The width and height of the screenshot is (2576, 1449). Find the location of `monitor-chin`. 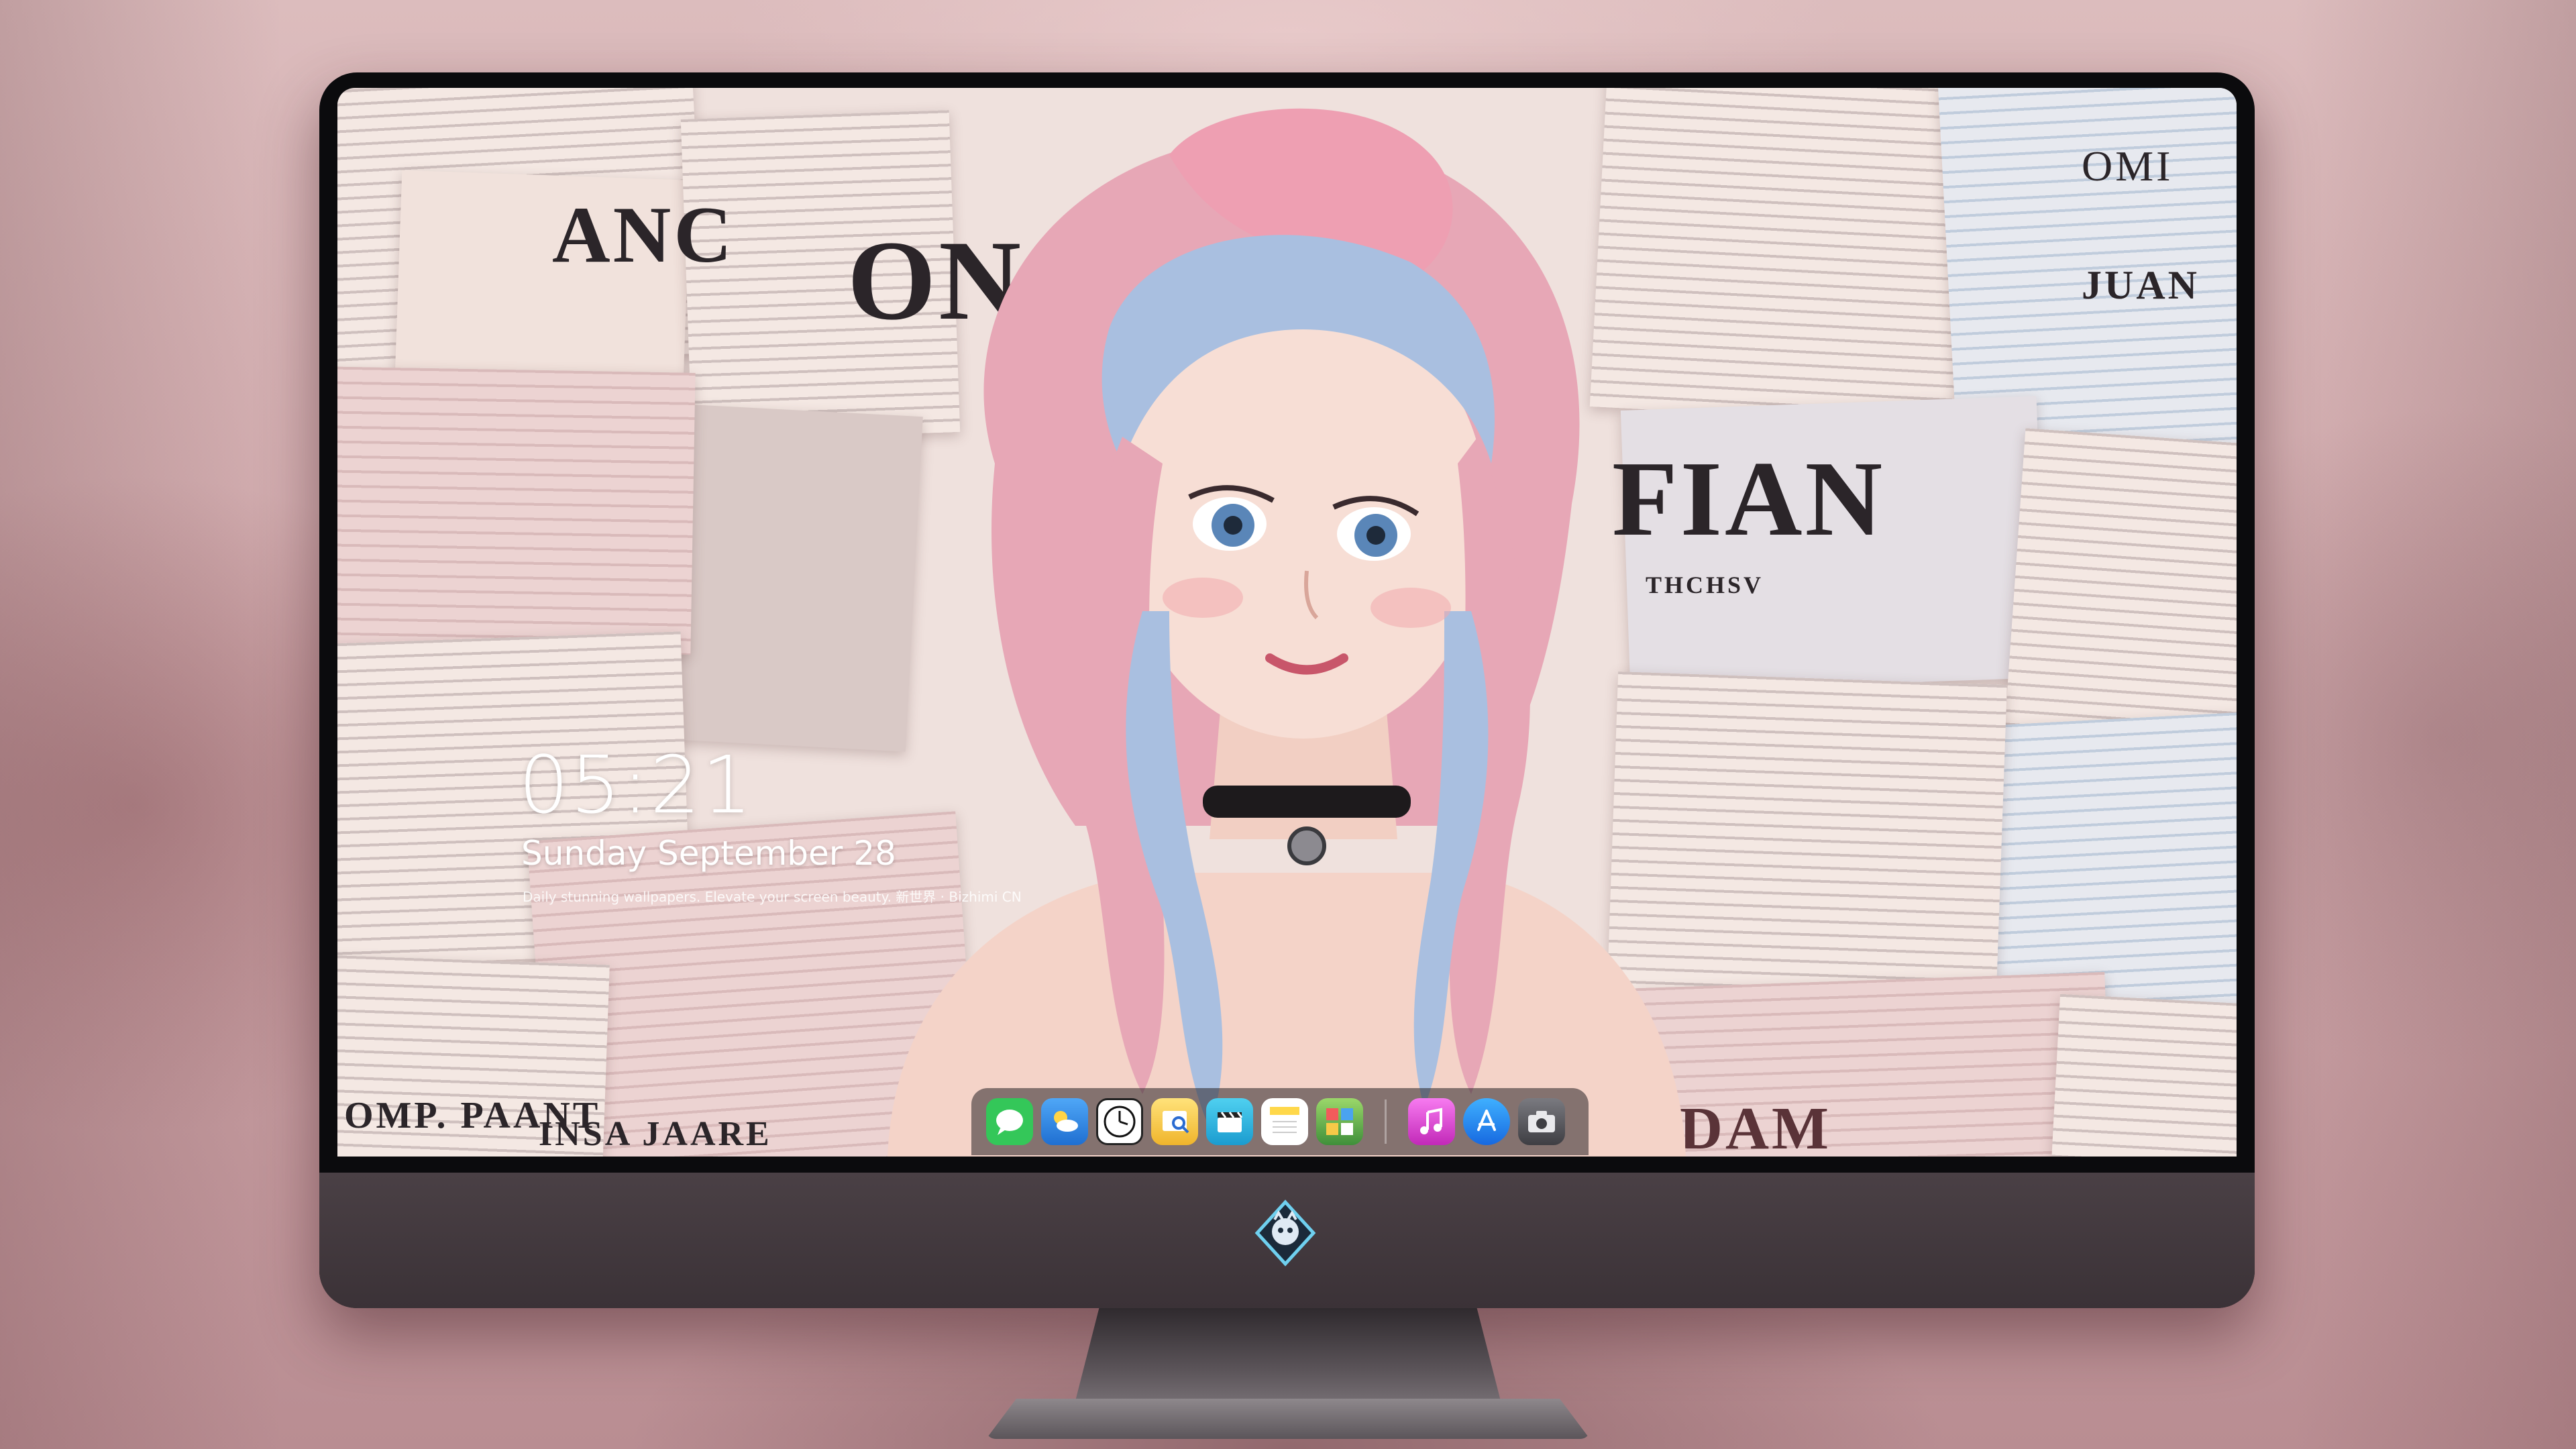

monitor-chin is located at coordinates (1287, 1240).